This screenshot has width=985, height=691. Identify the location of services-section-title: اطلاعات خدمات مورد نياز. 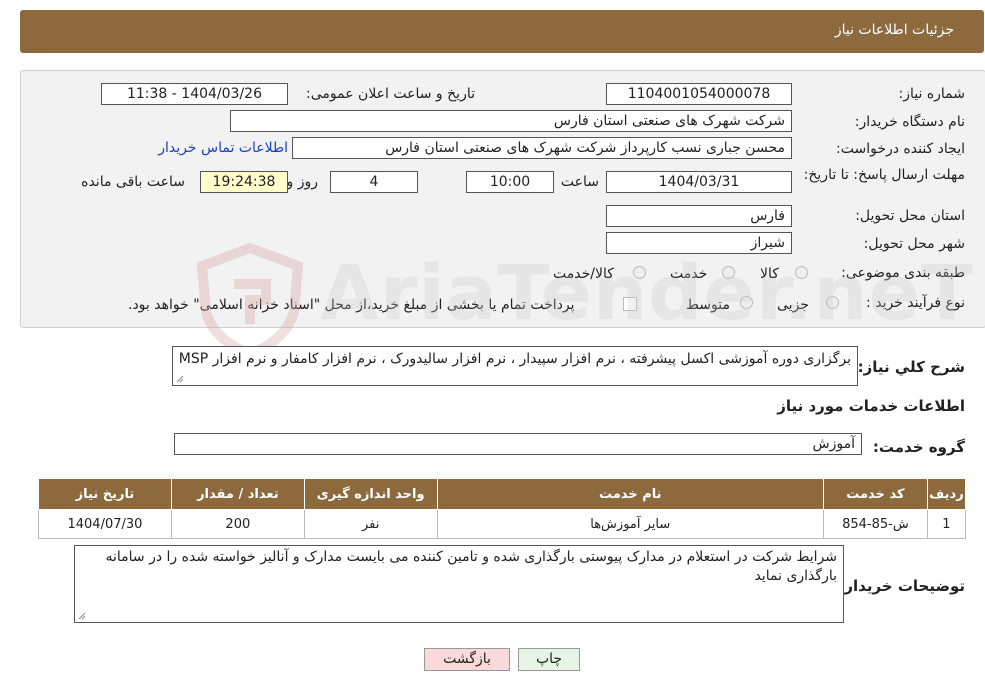
(871, 406).